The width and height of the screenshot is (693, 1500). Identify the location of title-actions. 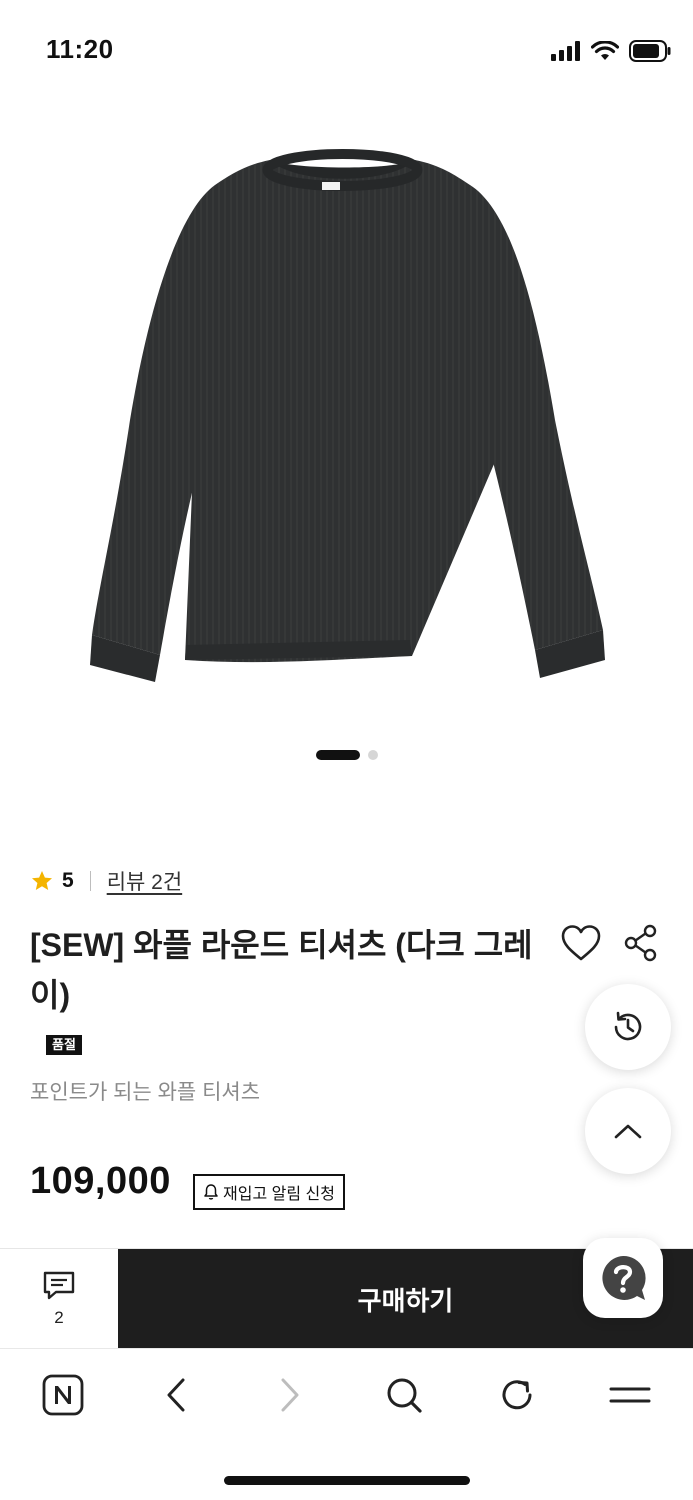
(609, 943).